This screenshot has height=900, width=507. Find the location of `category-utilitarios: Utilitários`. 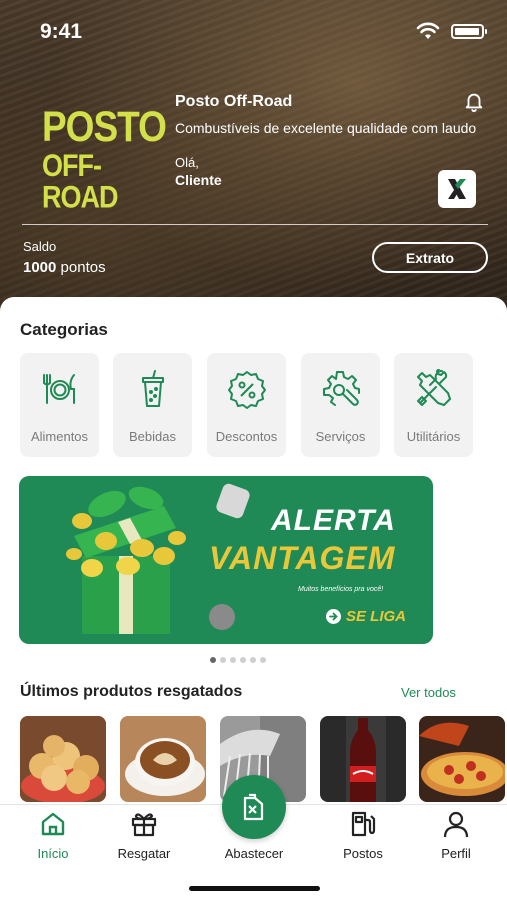

category-utilitarios: Utilitários is located at coordinates (433, 405).